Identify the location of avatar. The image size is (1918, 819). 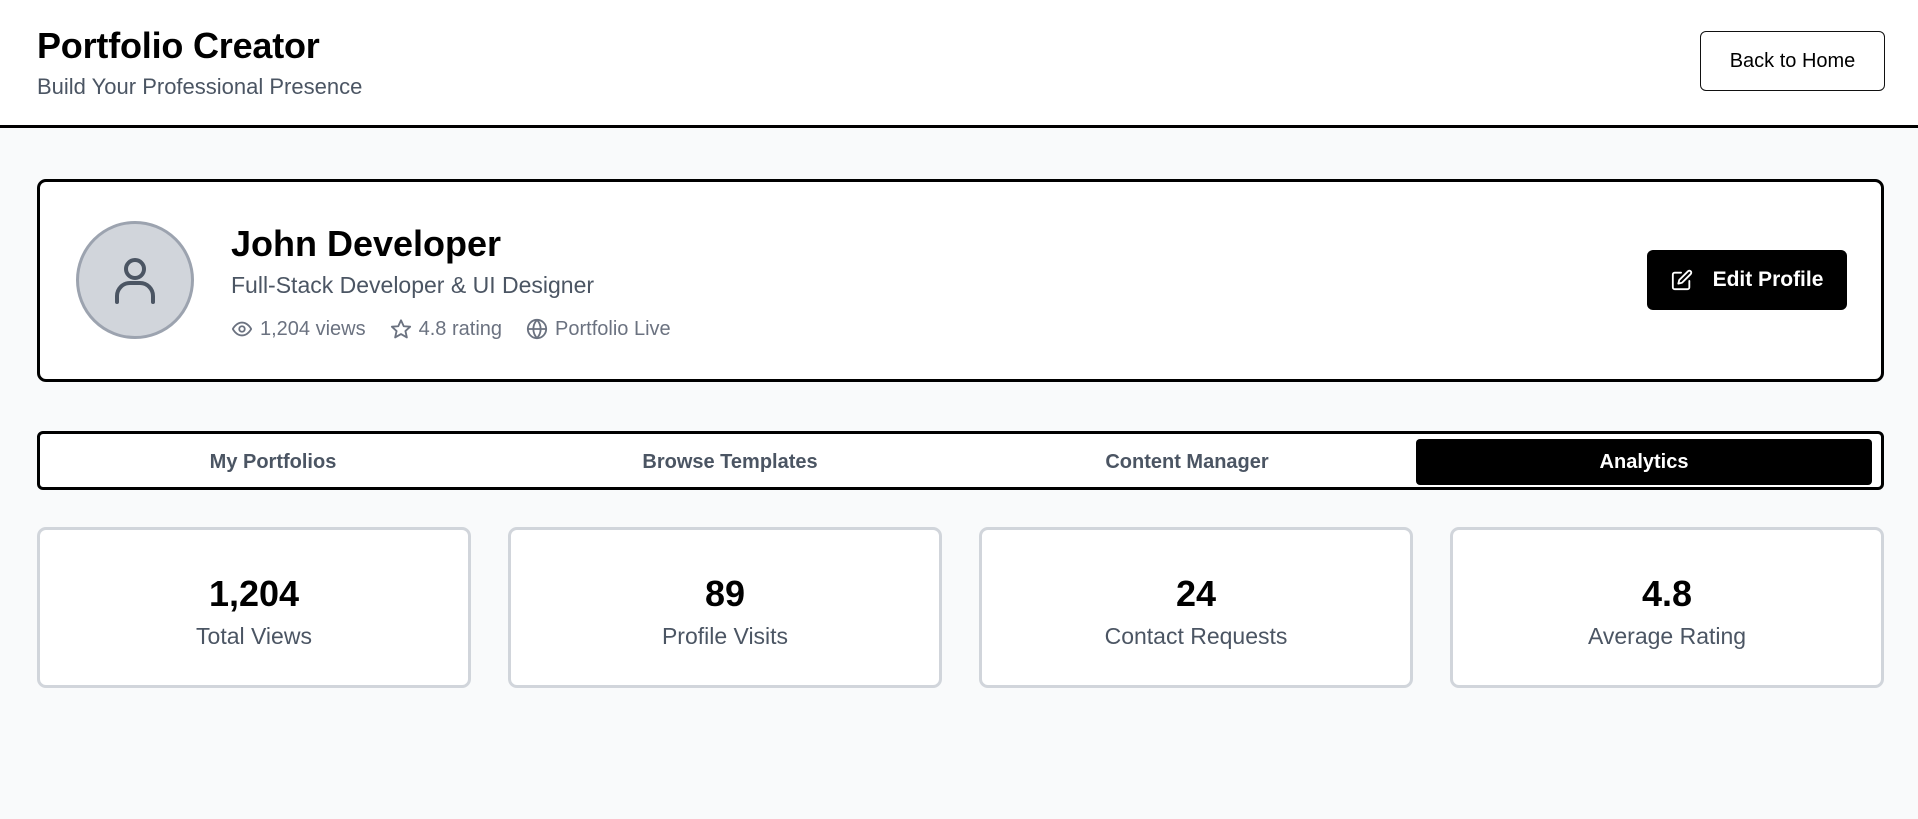
(135, 280).